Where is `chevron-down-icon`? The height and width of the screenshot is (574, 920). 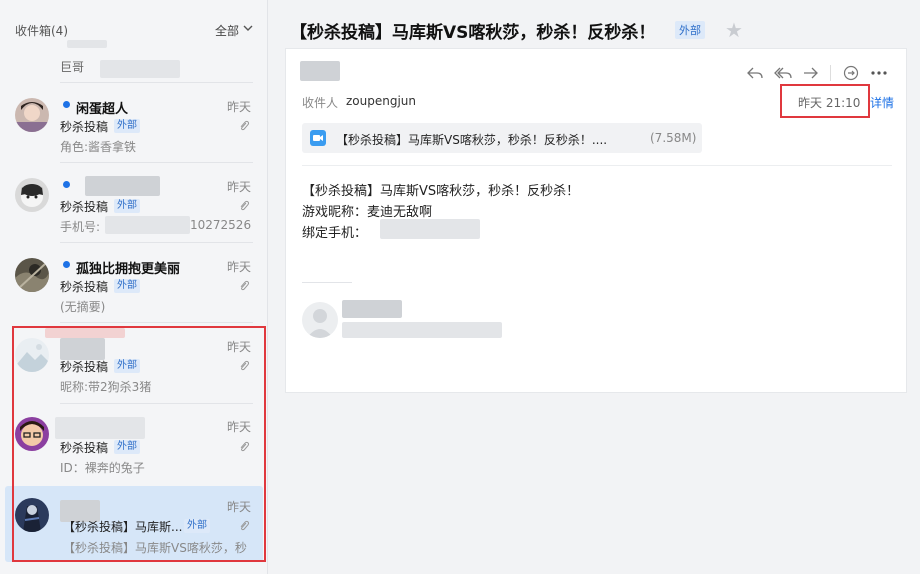
chevron-down-icon is located at coordinates (248, 28).